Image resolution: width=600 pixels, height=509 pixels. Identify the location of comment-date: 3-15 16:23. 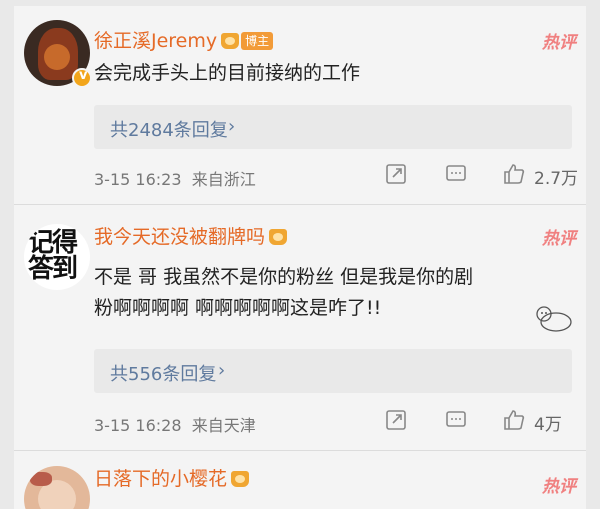
(138, 179).